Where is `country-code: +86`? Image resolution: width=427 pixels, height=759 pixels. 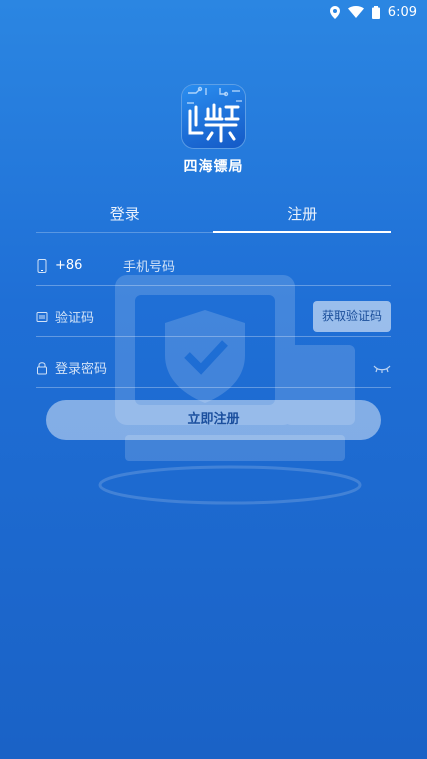
country-code: +86 is located at coordinates (89, 265).